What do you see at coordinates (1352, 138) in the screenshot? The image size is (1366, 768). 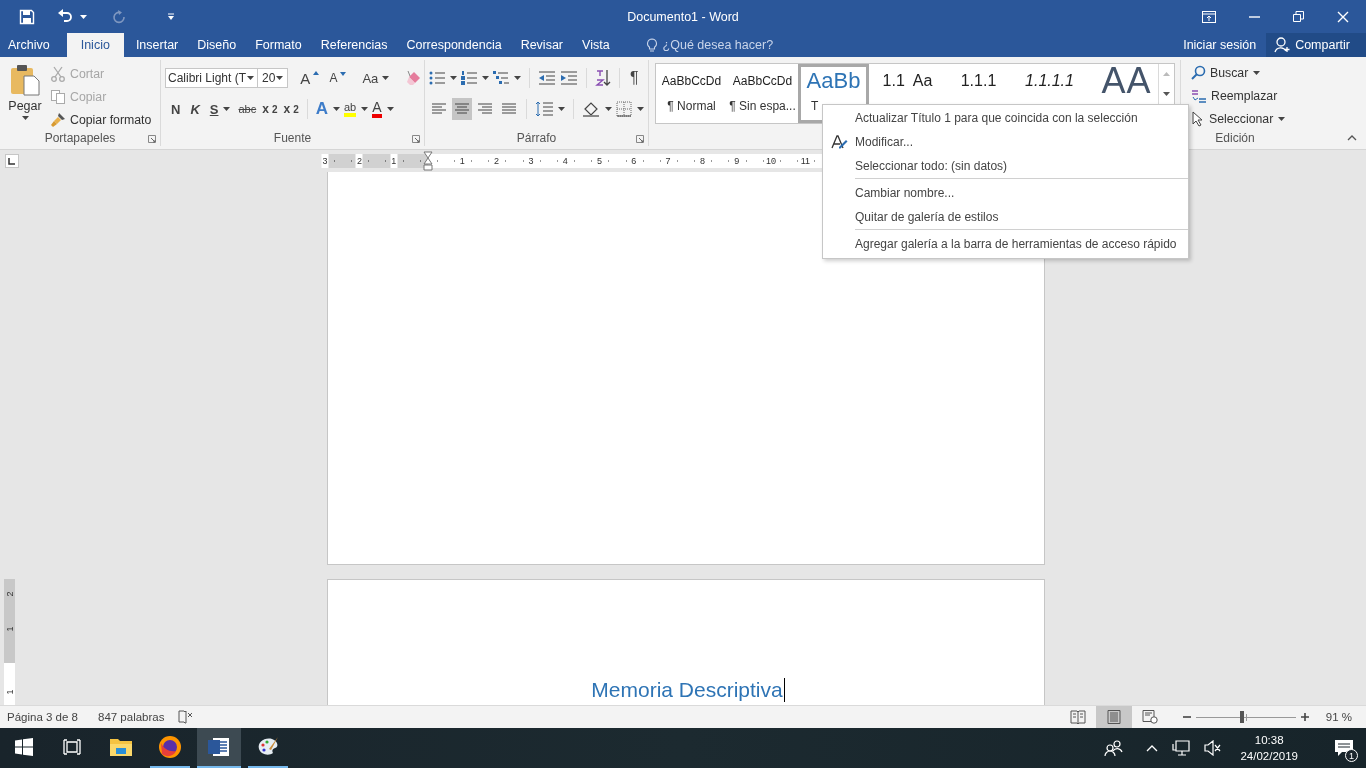 I see `collapse-ribbon-icon` at bounding box center [1352, 138].